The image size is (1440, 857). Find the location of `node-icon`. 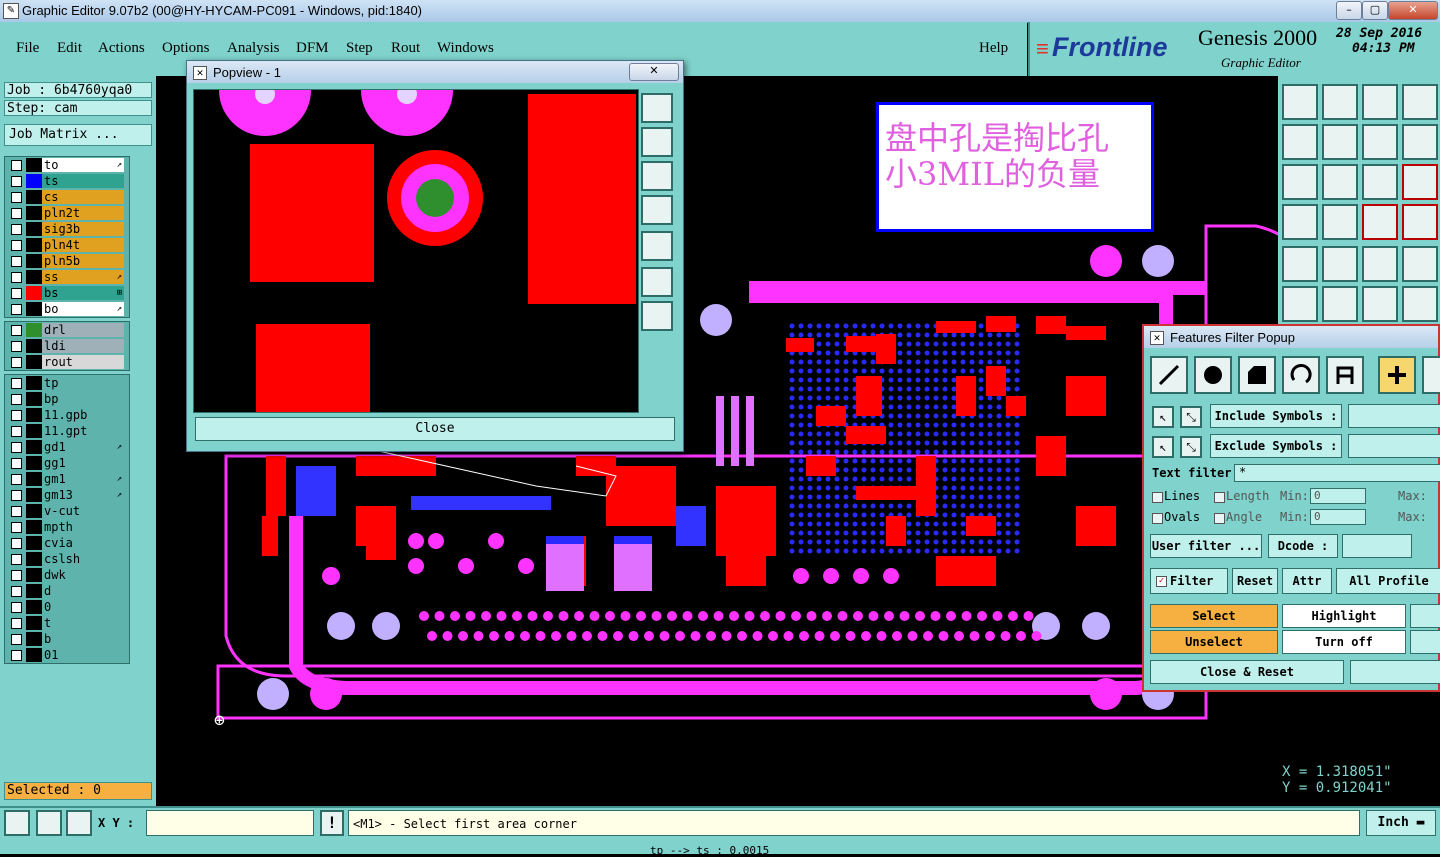

node-icon is located at coordinates (1300, 304).